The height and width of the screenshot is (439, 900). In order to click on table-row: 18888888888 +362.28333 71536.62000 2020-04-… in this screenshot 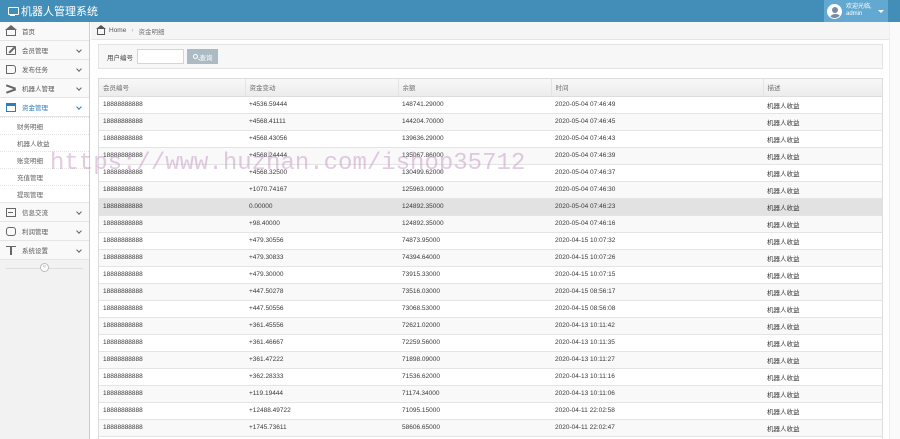, I will do `click(490, 377)`.